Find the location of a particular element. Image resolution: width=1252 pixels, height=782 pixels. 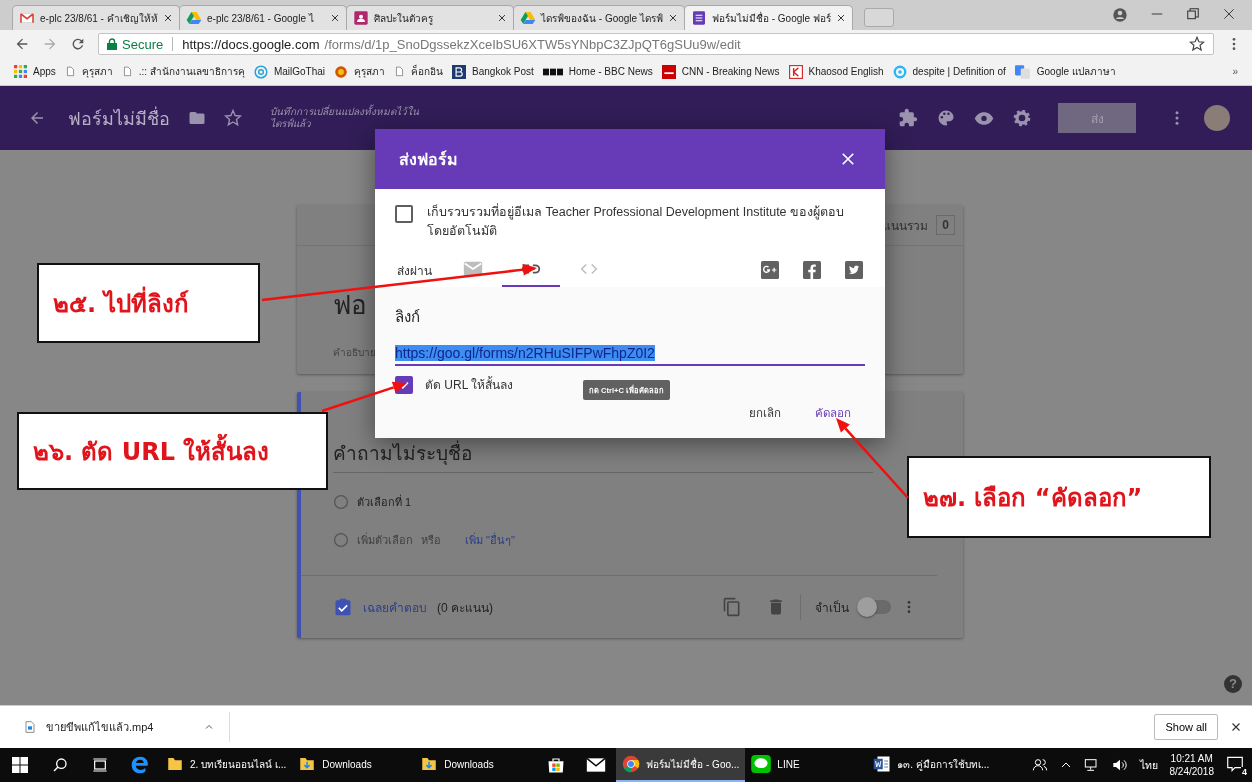

browser-e-icon is located at coordinates (140, 765).